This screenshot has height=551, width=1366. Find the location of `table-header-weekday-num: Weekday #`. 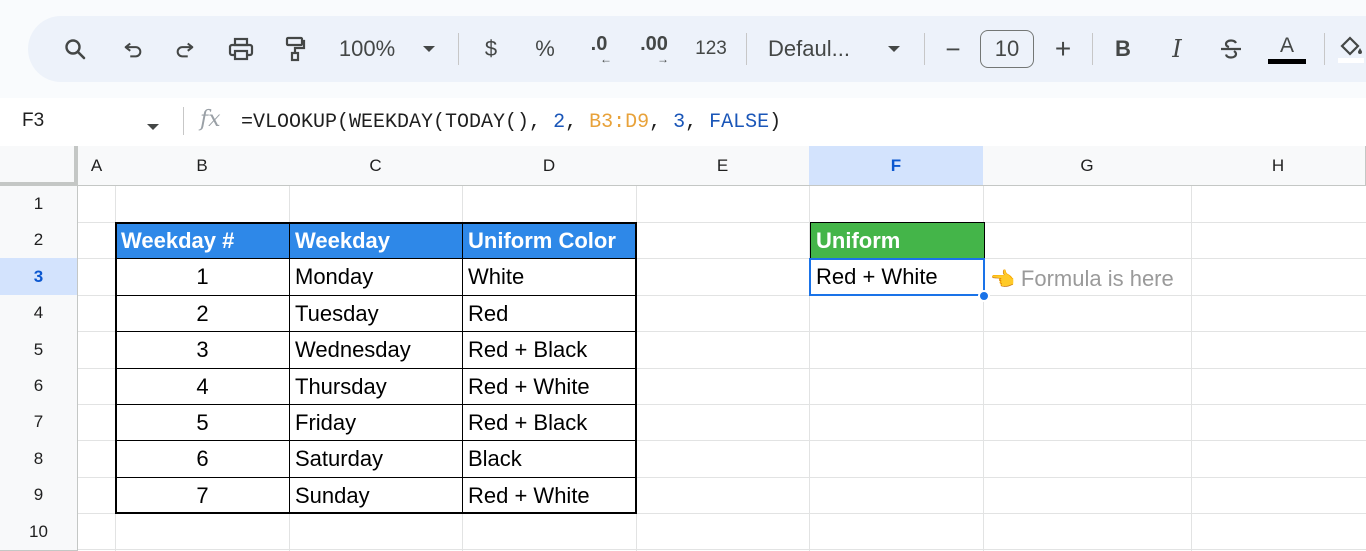

table-header-weekday-num: Weekday # is located at coordinates (202, 240).